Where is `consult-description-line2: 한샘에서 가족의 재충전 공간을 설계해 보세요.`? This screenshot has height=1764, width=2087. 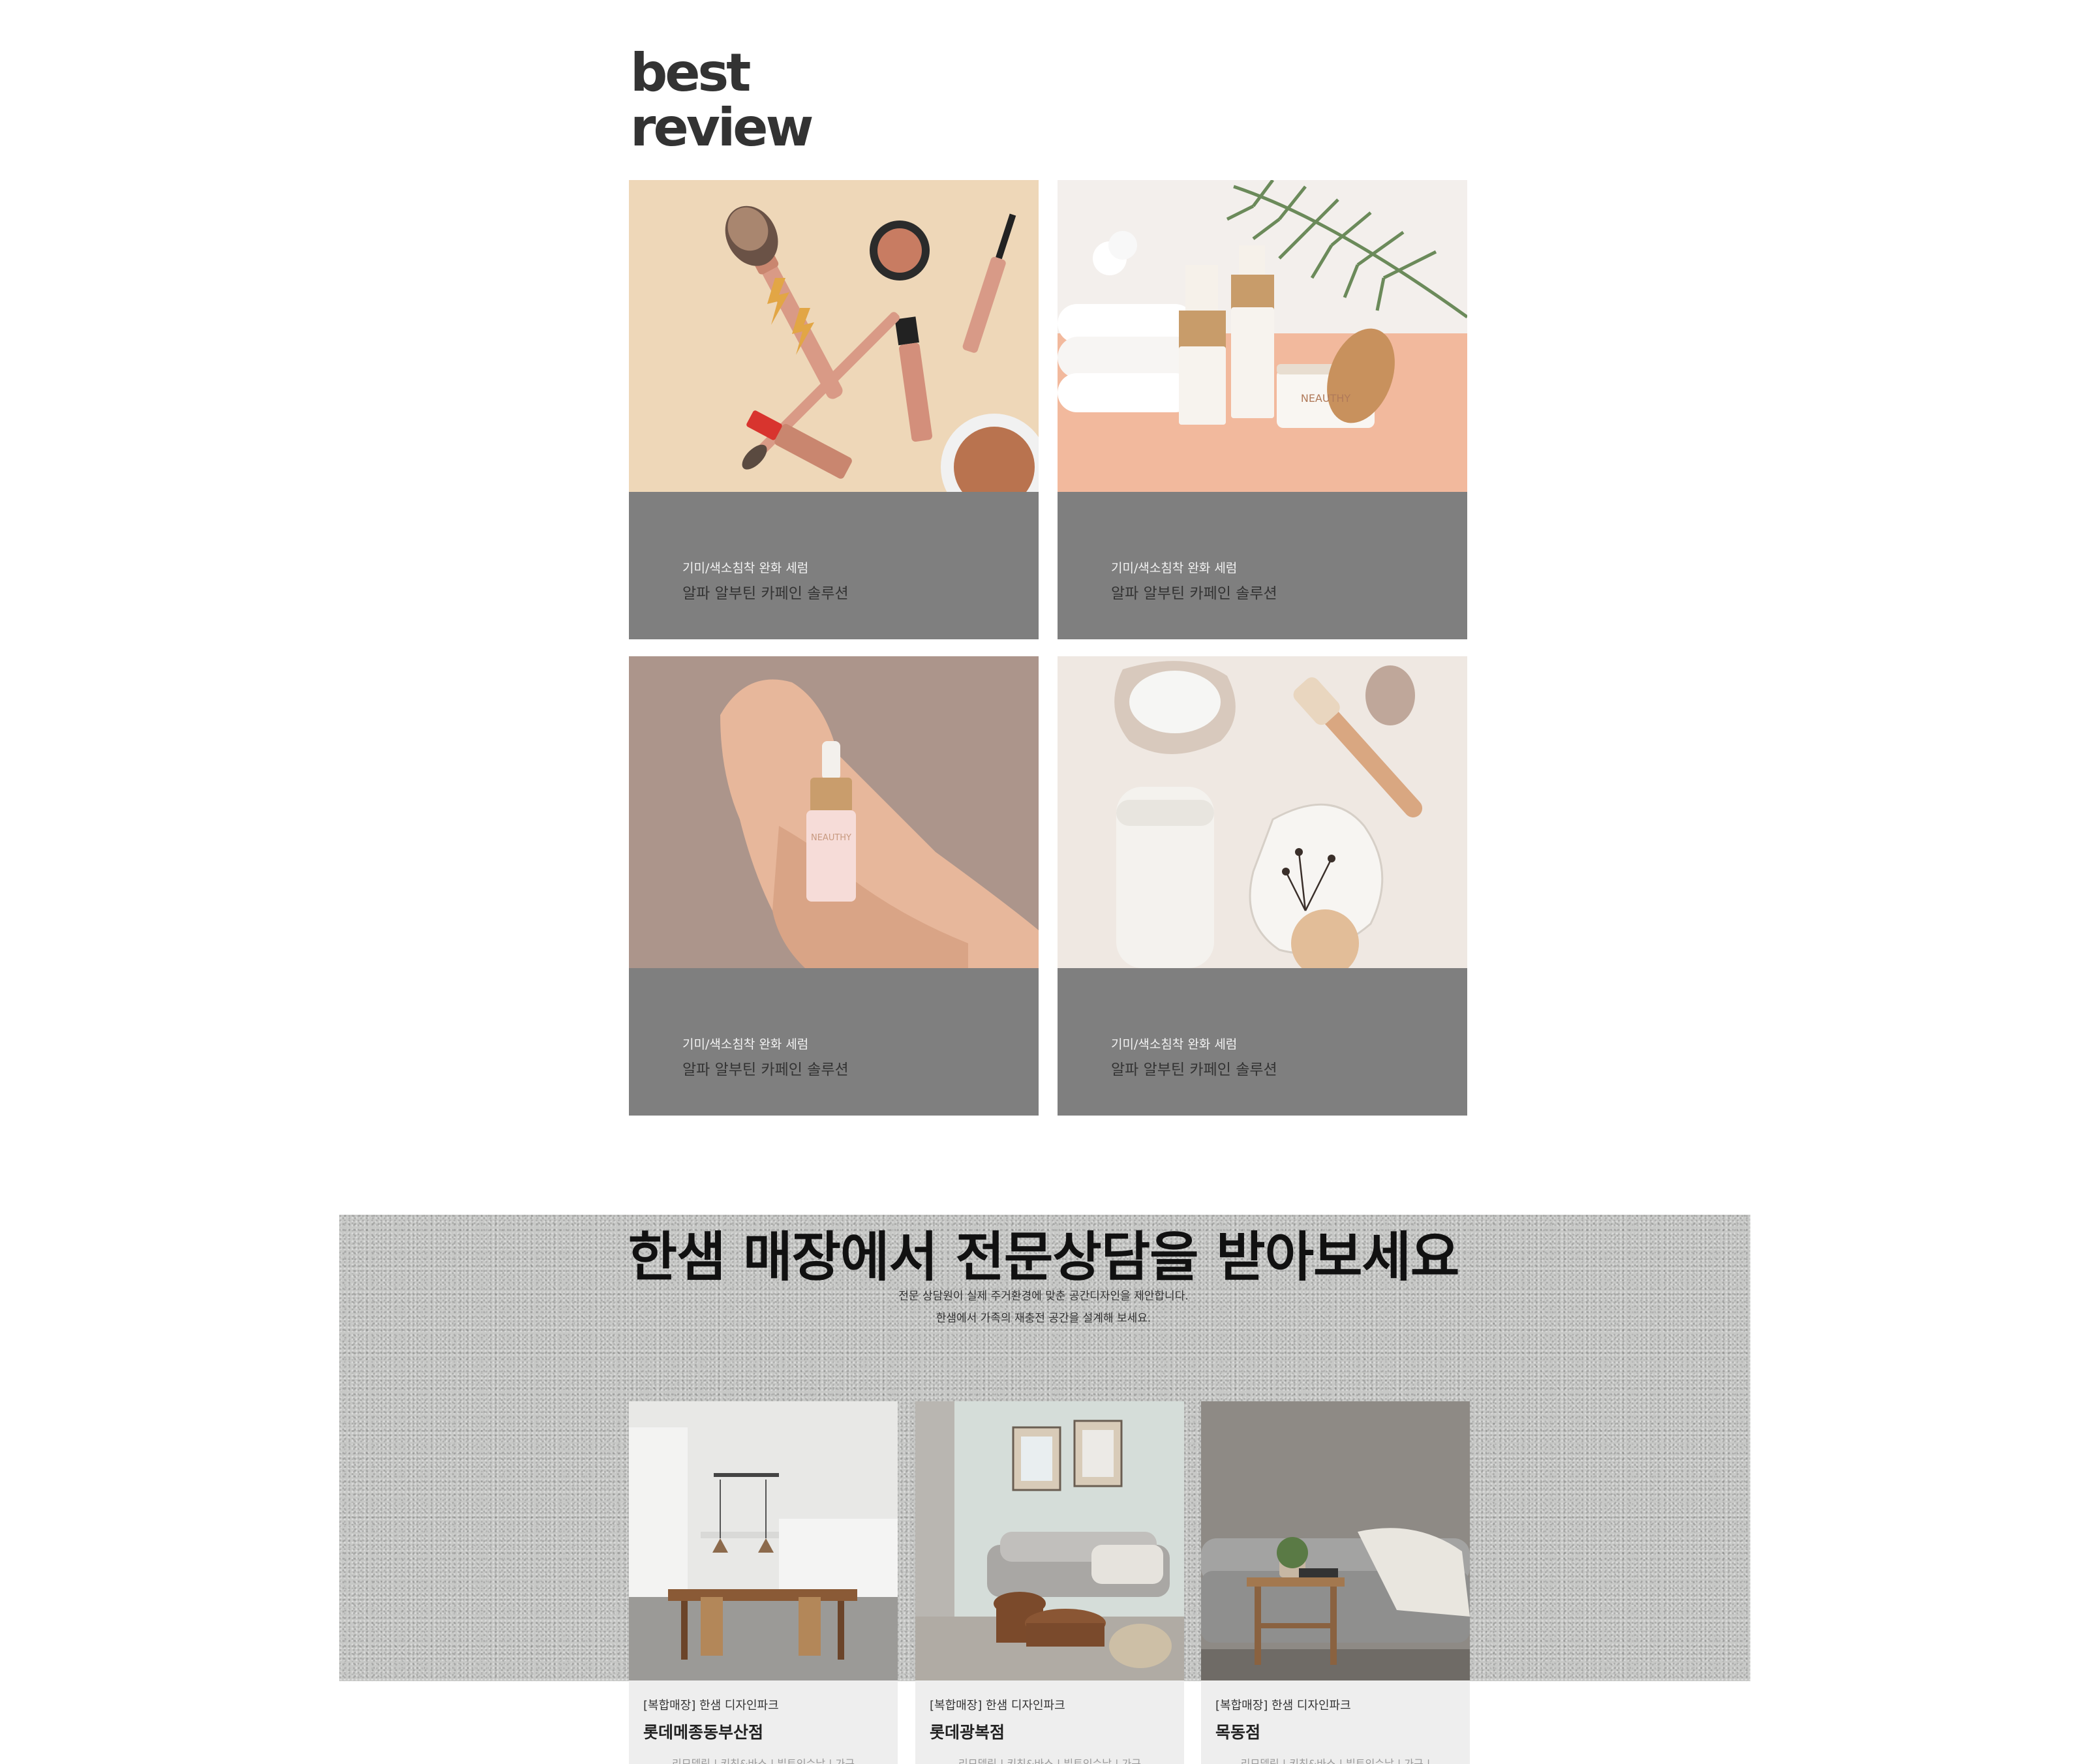 consult-description-line2: 한샘에서 가족의 재충전 공간을 설계해 보세요. is located at coordinates (1043, 1318).